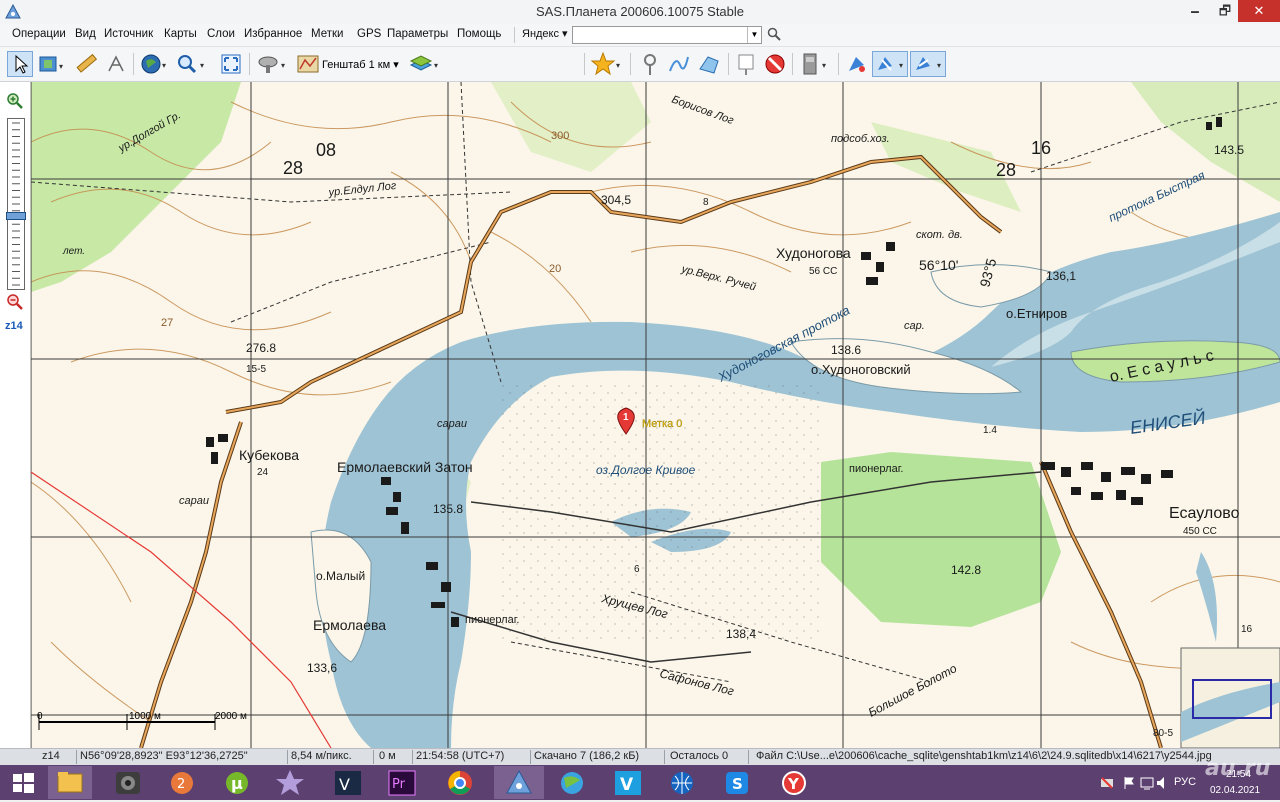 The width and height of the screenshot is (1280, 802). I want to click on taskbar-explorer, so click(70, 782).